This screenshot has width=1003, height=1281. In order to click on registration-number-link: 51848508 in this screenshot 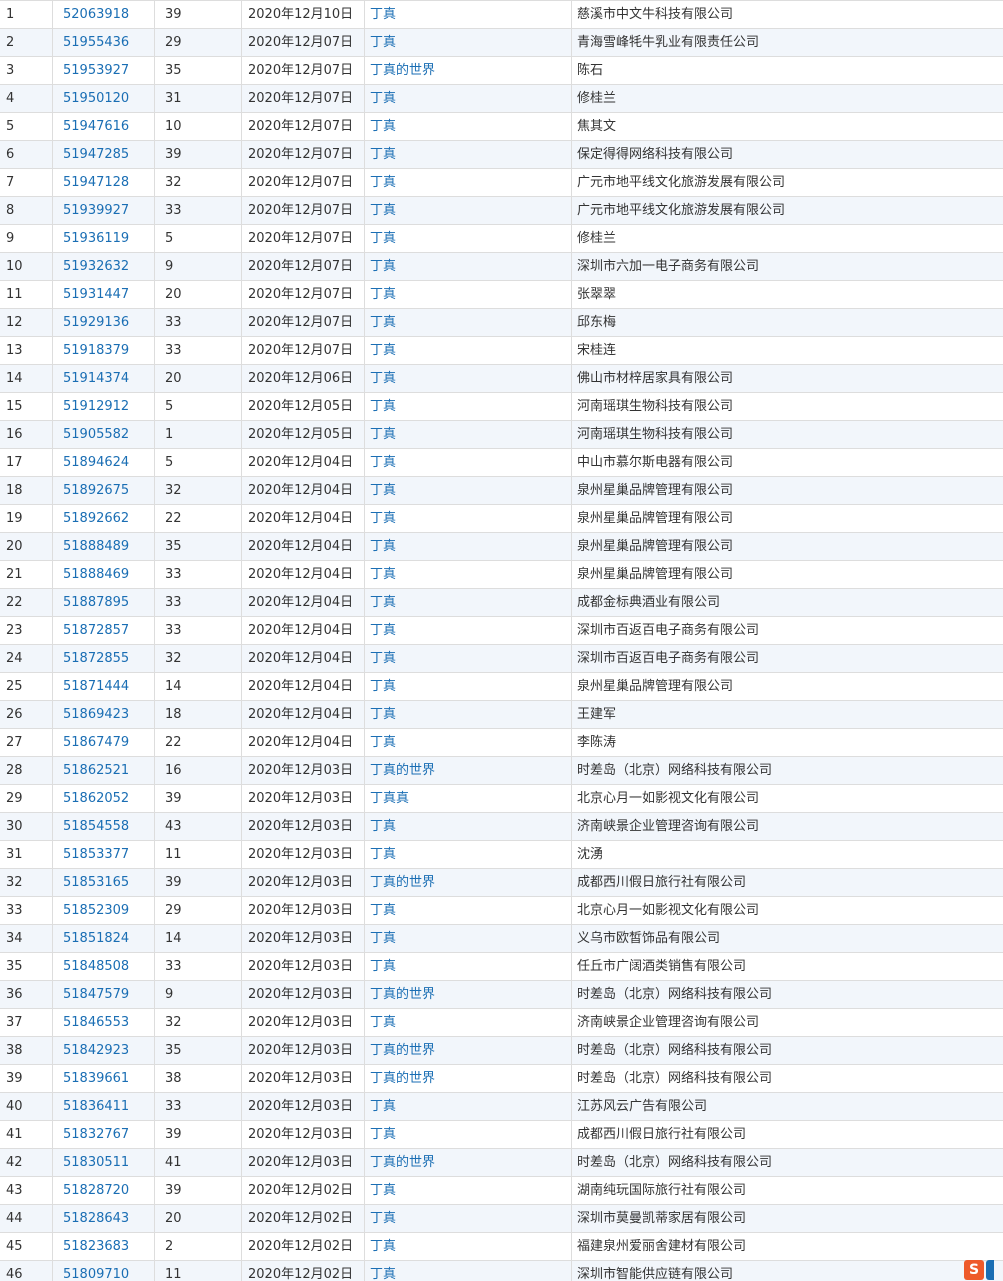, I will do `click(96, 966)`.